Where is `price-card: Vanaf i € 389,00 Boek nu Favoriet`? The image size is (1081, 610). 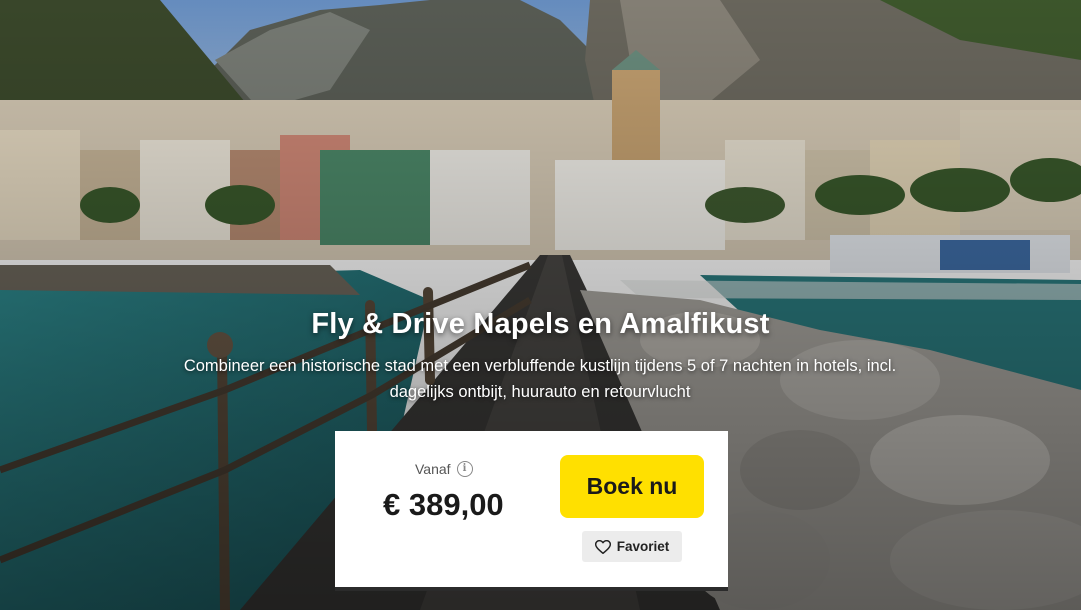
price-card: Vanaf i € 389,00 Boek nu Favoriet is located at coordinates (531, 509).